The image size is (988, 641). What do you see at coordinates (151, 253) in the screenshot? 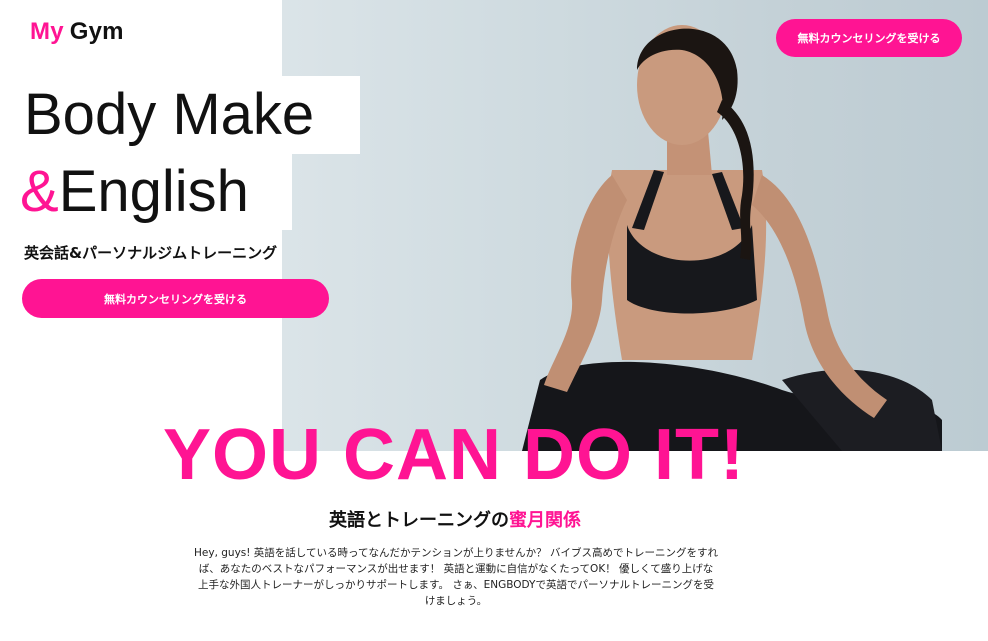
I see `hero-subtitle: 英会話&パーソナルジムトレーニング` at bounding box center [151, 253].